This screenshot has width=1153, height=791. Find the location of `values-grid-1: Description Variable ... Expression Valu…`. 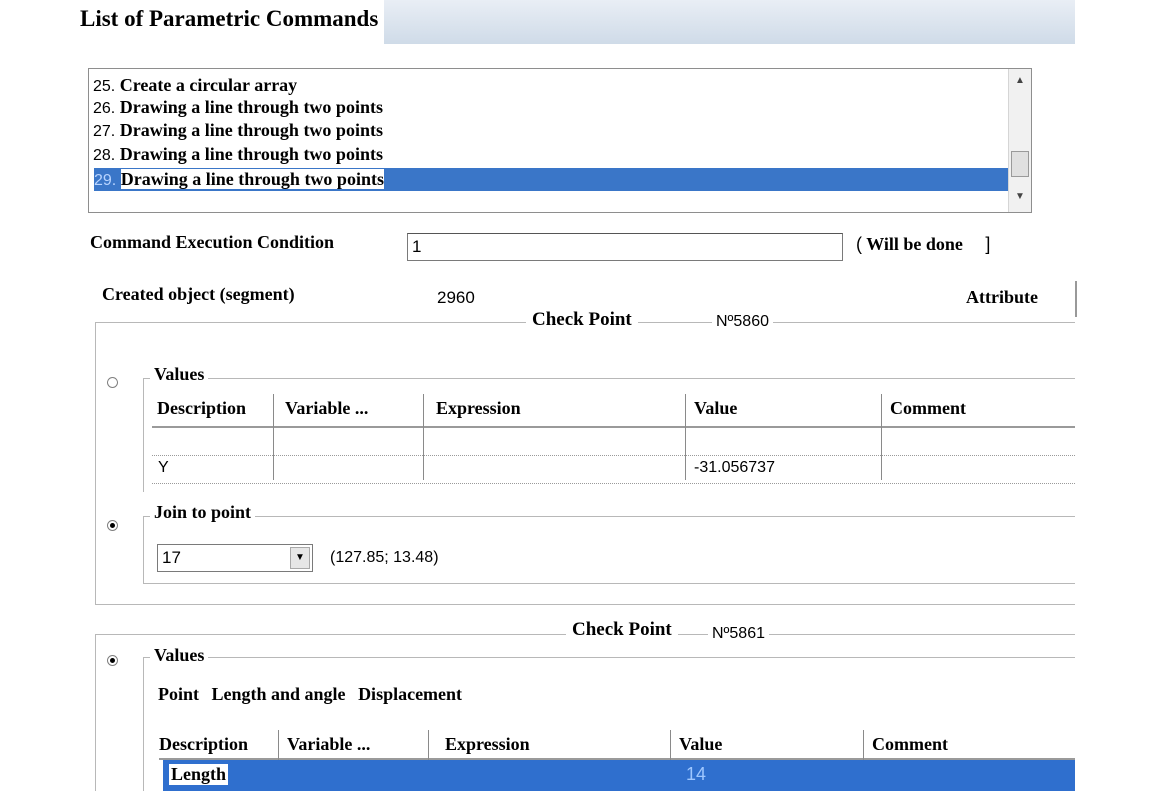

values-grid-1: Description Variable ... Expression Valu… is located at coordinates (613, 440).